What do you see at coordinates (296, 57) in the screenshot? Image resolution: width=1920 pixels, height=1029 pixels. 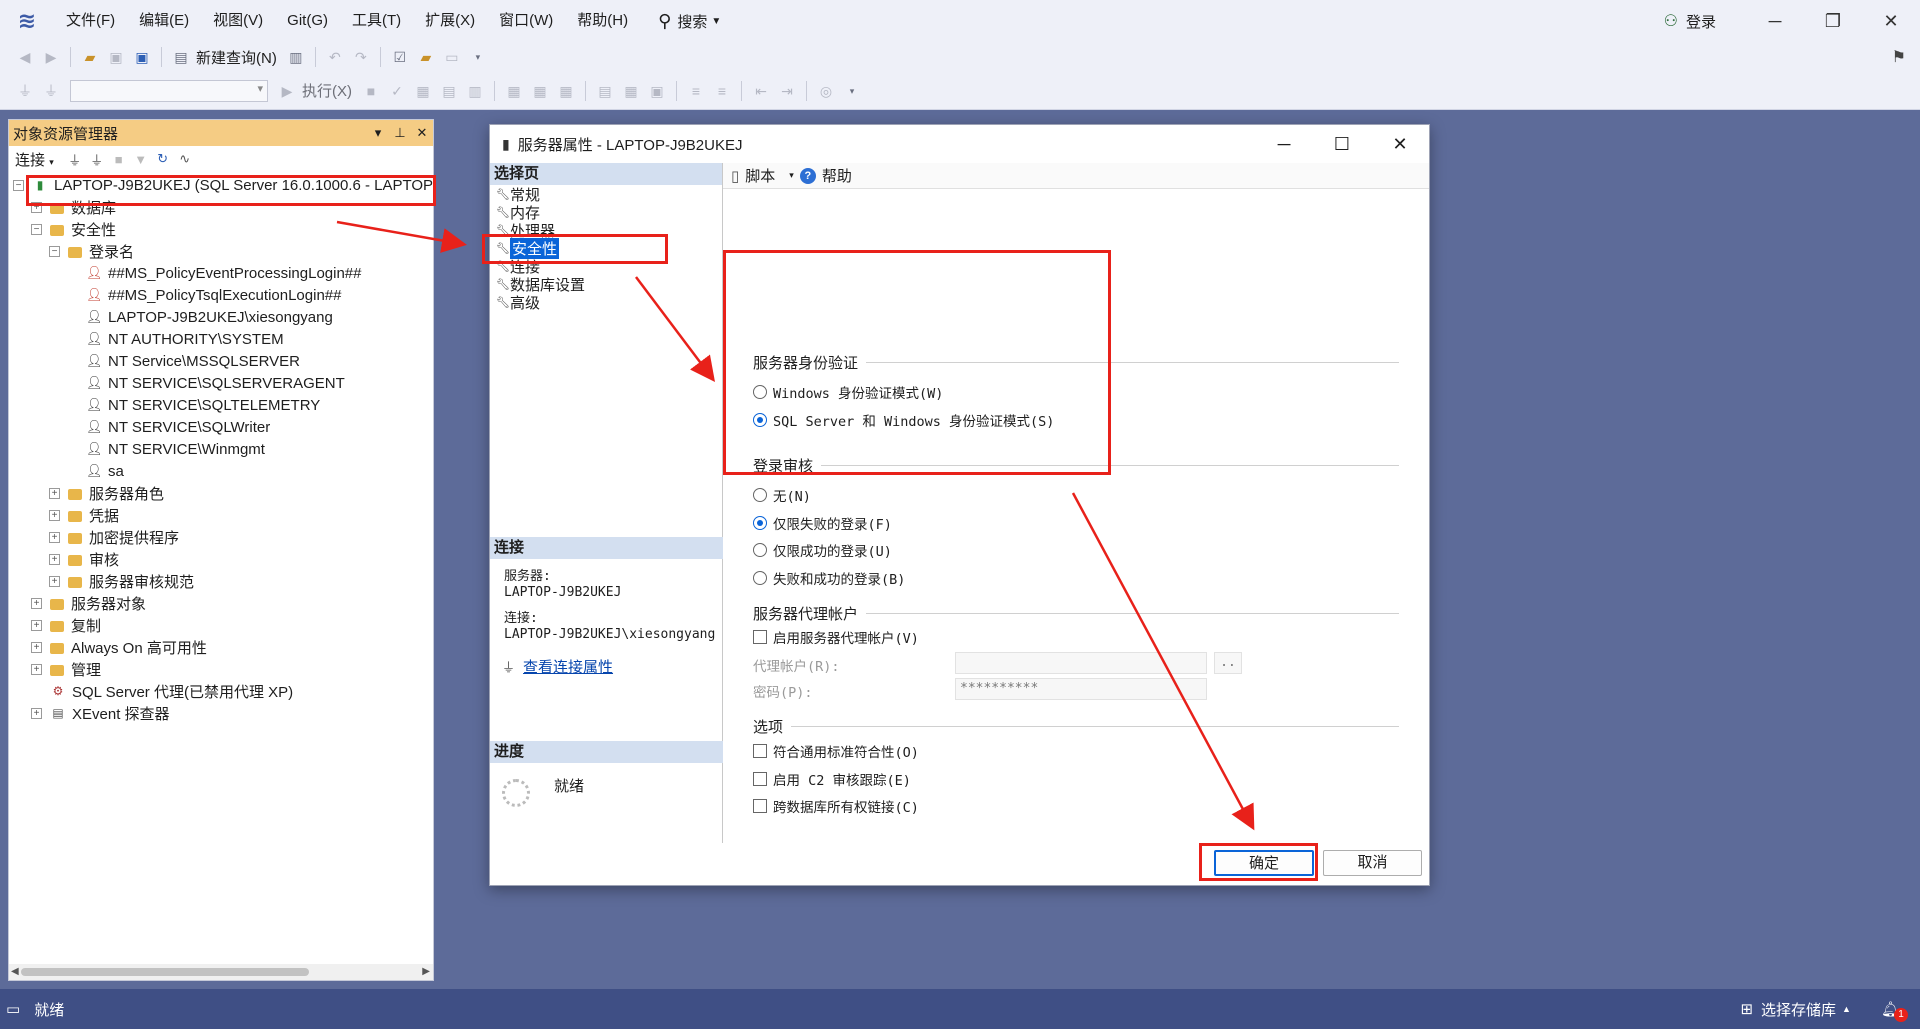 I see `query-db-icon: ▥` at bounding box center [296, 57].